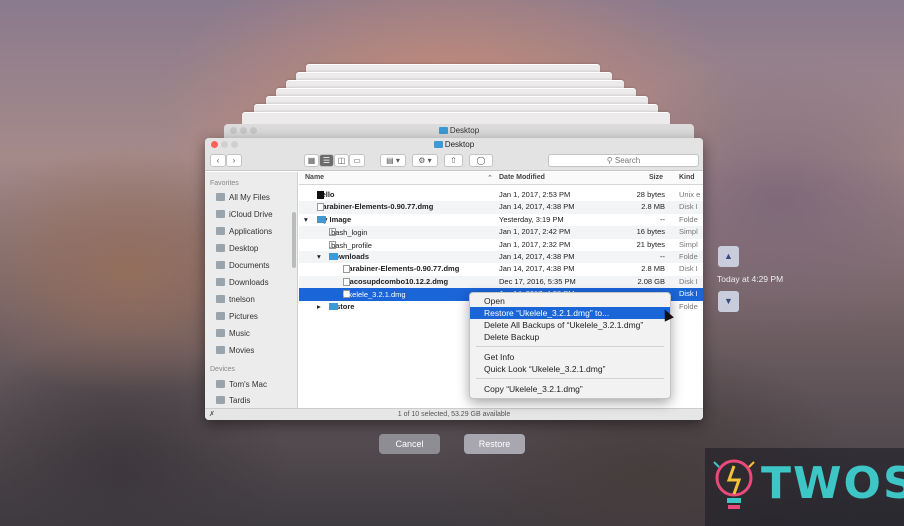 The width and height of the screenshot is (904, 526). Describe the element at coordinates (214, 144) in the screenshot. I see `close-button` at that location.